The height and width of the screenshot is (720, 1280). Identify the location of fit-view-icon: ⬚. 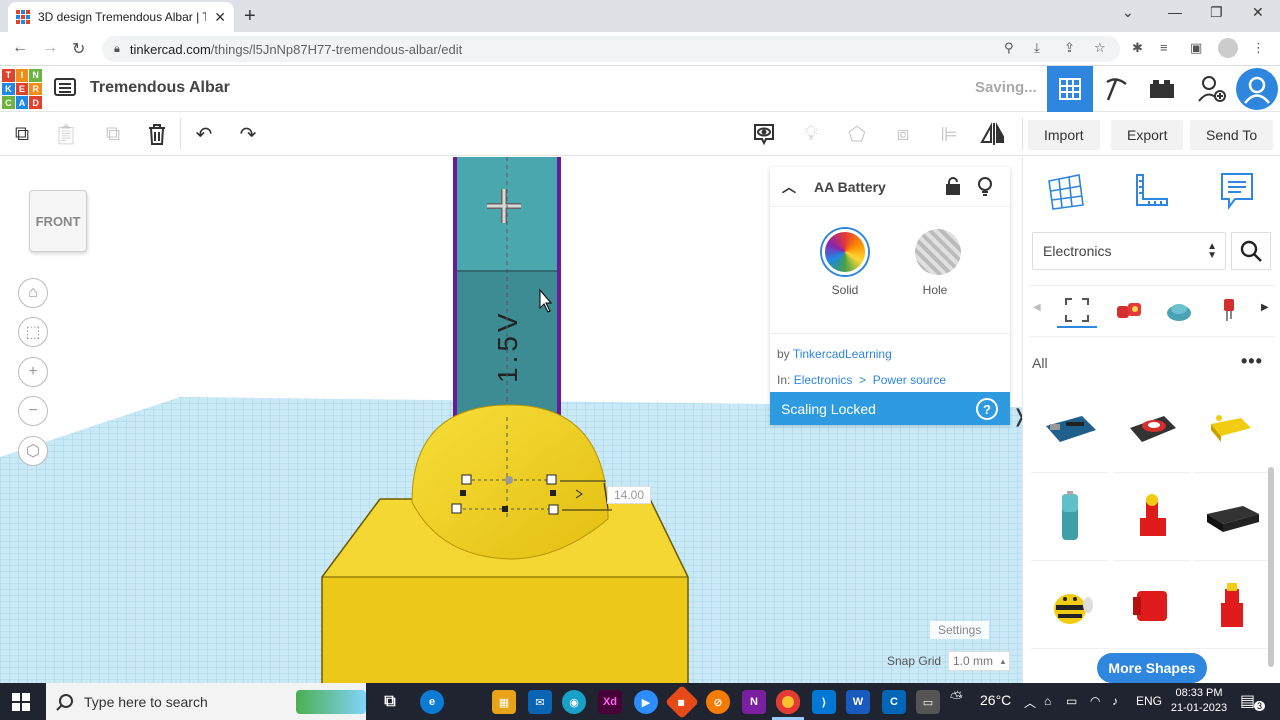
(33, 332).